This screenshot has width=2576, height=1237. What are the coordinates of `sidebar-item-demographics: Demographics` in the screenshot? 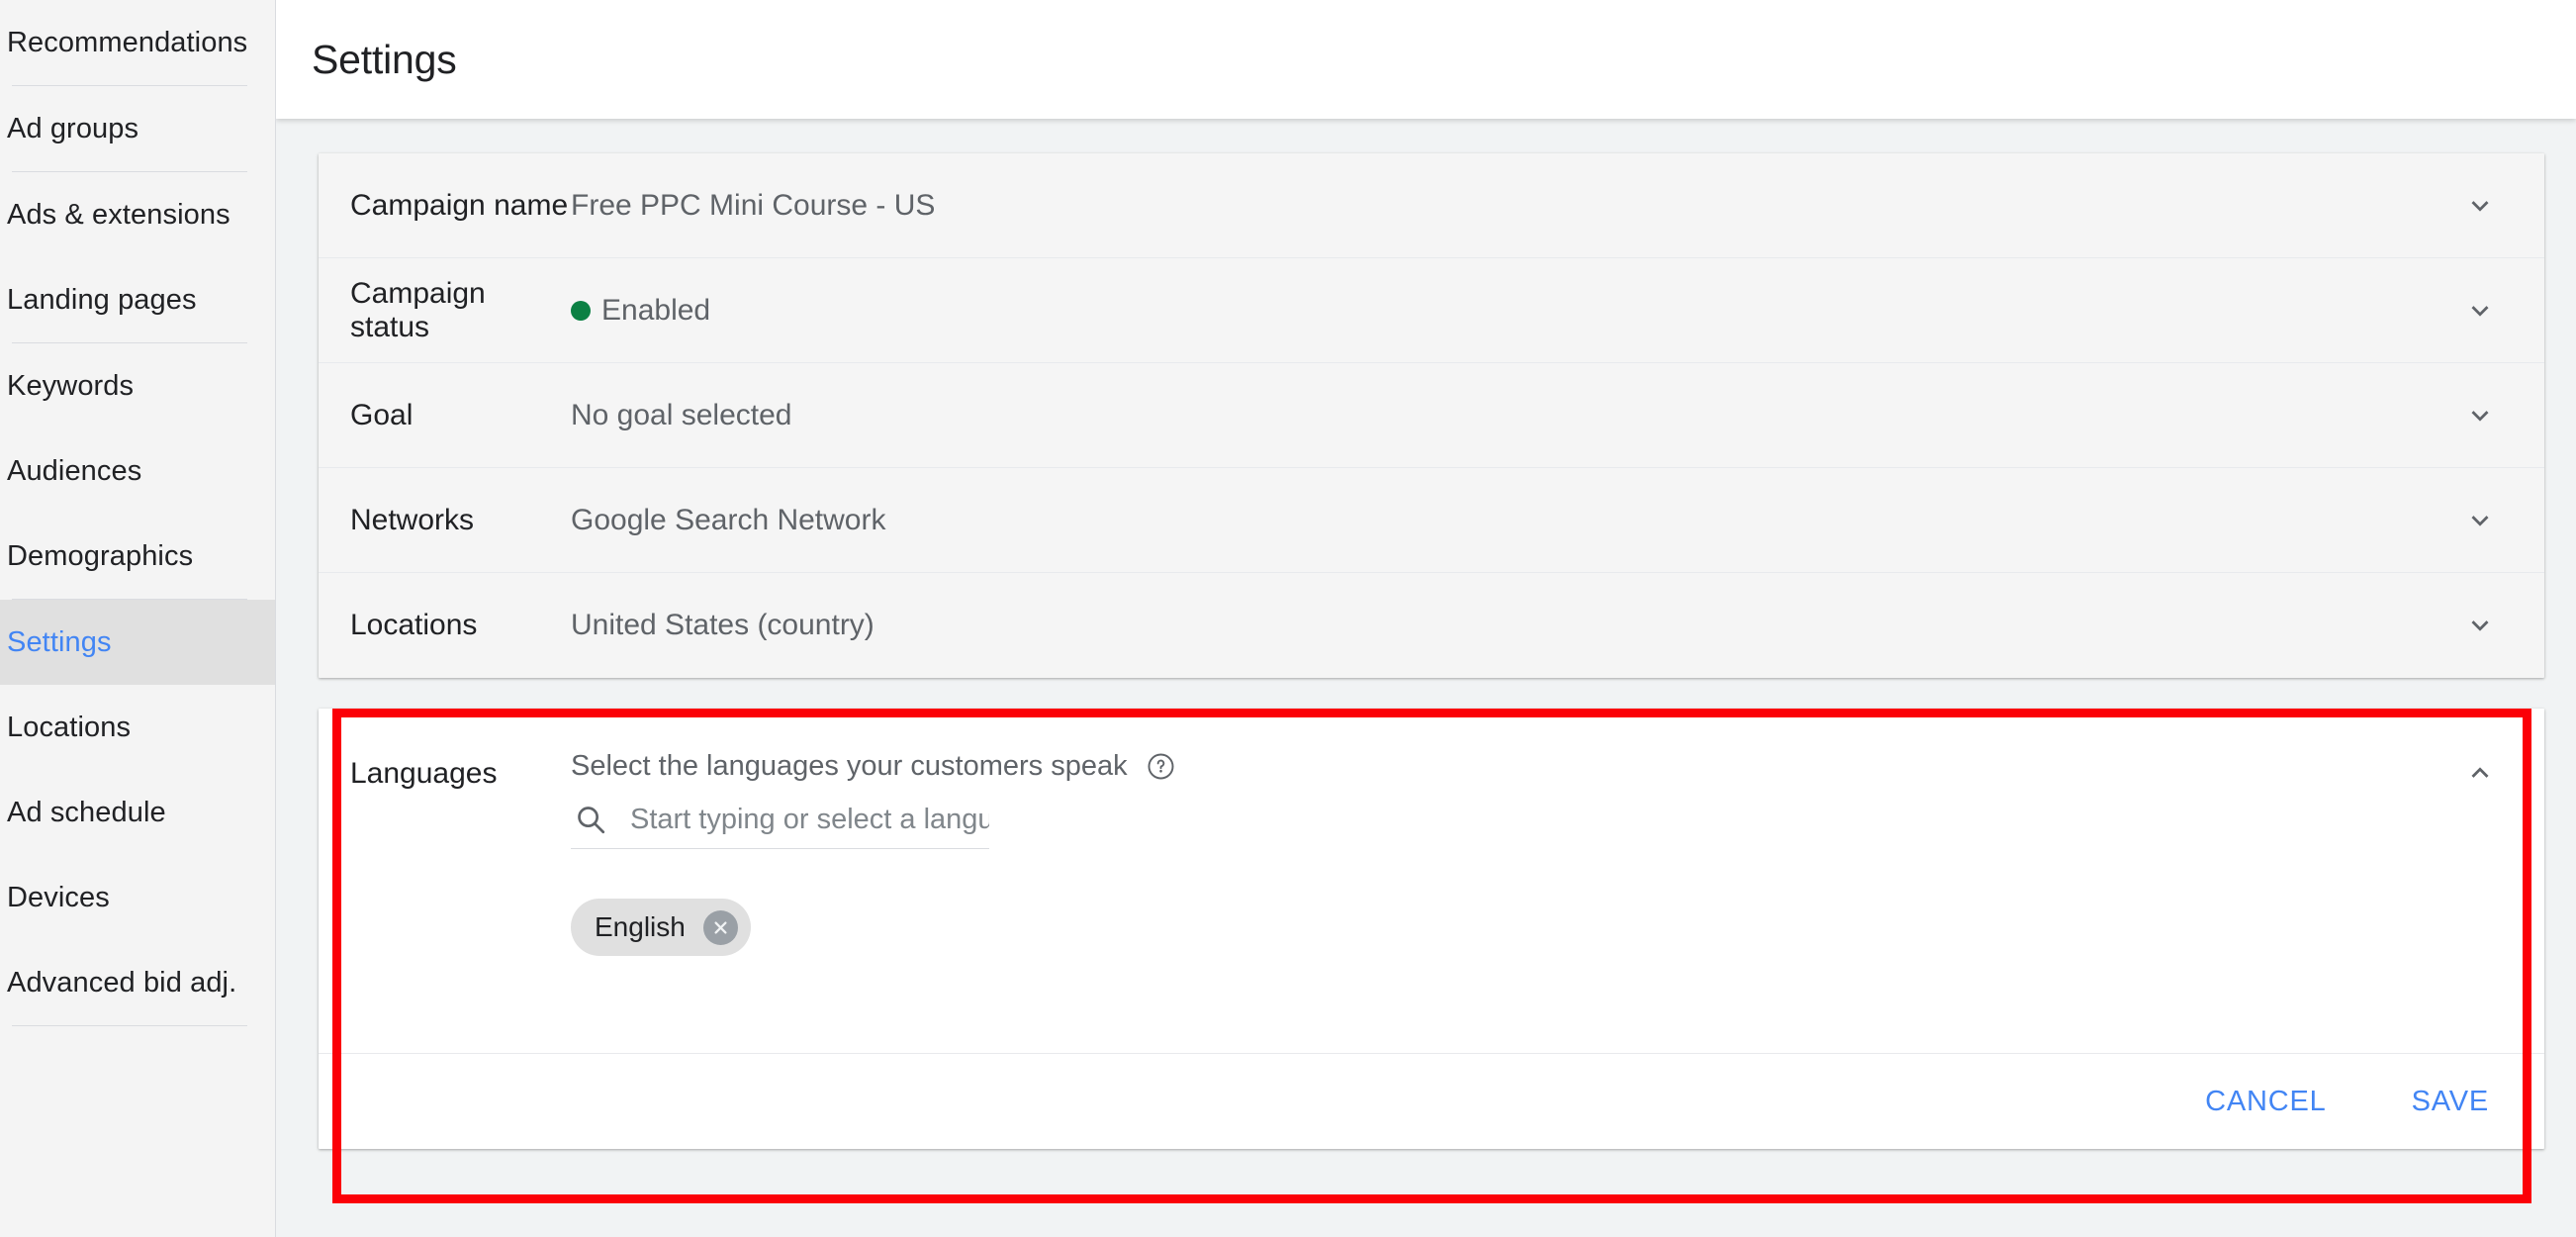 It's located at (137, 557).